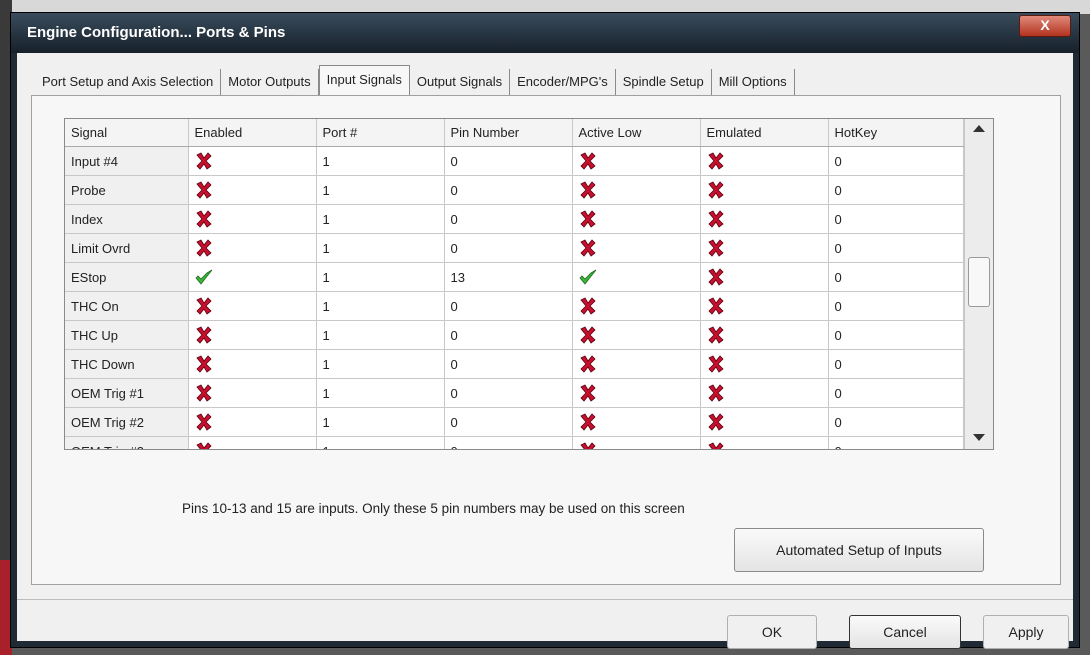 This screenshot has height=655, width=1090. Describe the element at coordinates (636, 133) in the screenshot. I see `column-header: Active Low` at that location.